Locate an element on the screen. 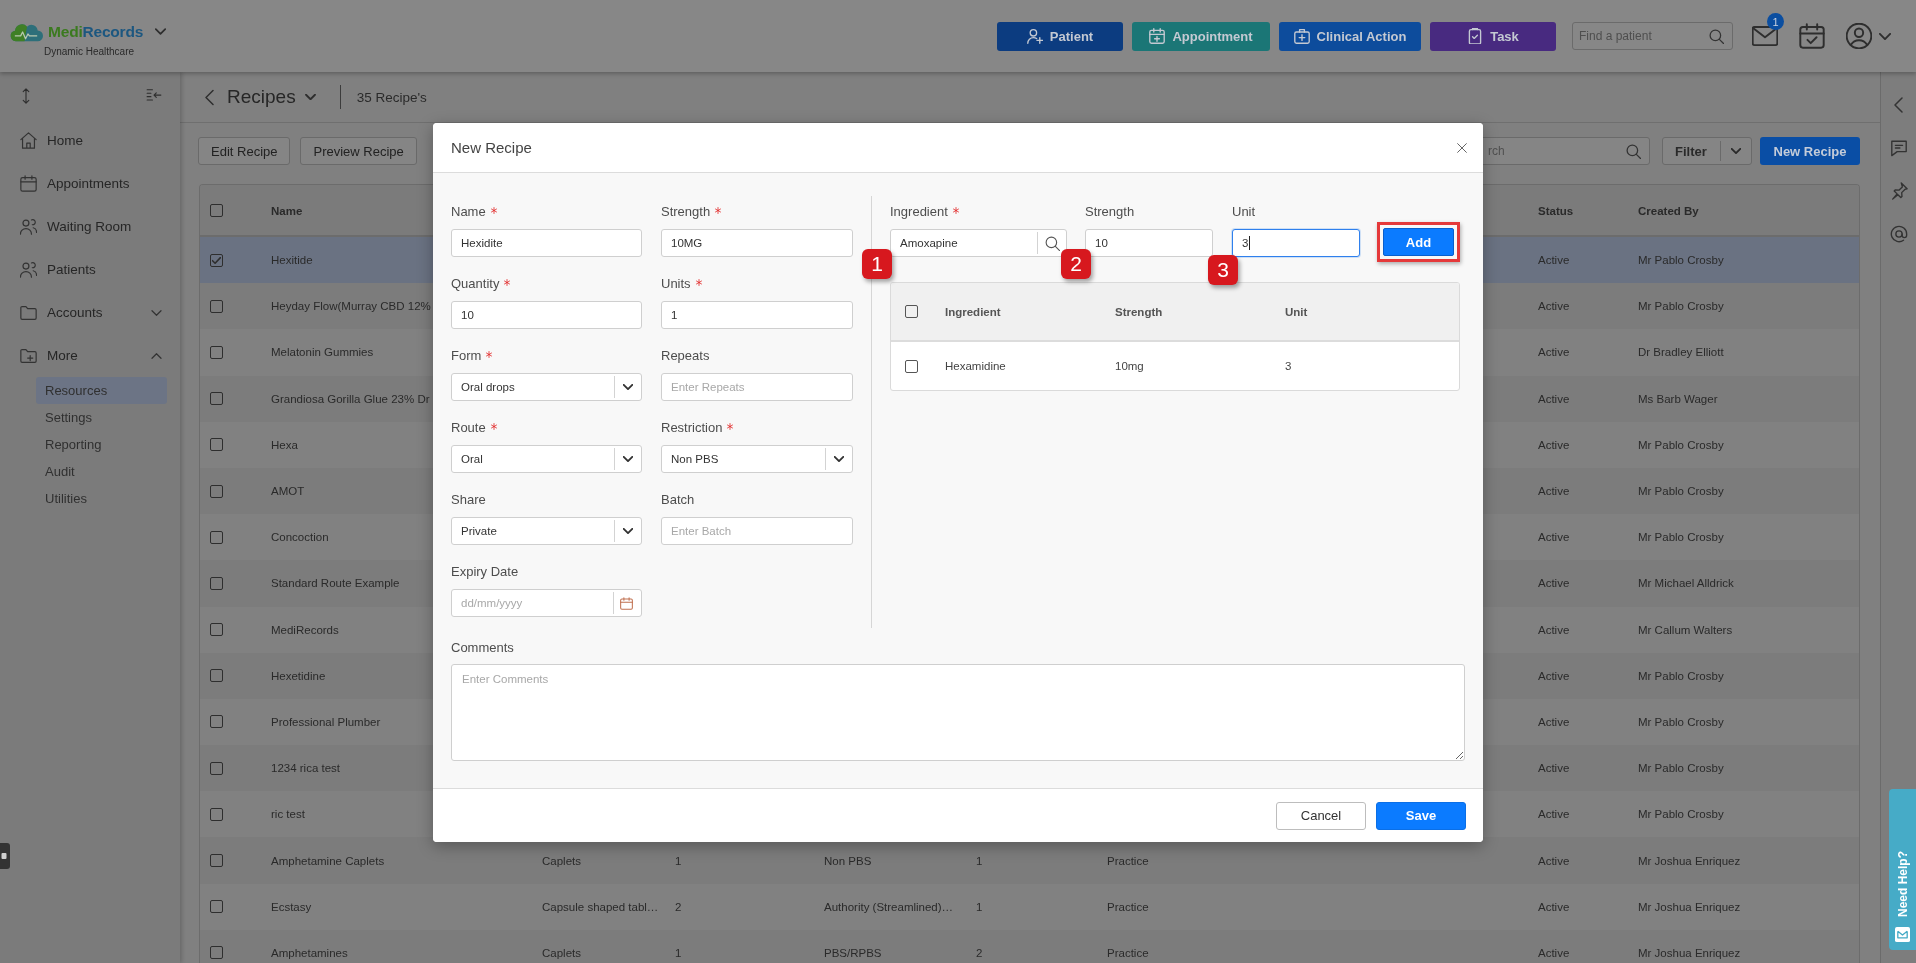 This screenshot has height=963, width=1916. clipboard-check-icon is located at coordinates (1475, 36).